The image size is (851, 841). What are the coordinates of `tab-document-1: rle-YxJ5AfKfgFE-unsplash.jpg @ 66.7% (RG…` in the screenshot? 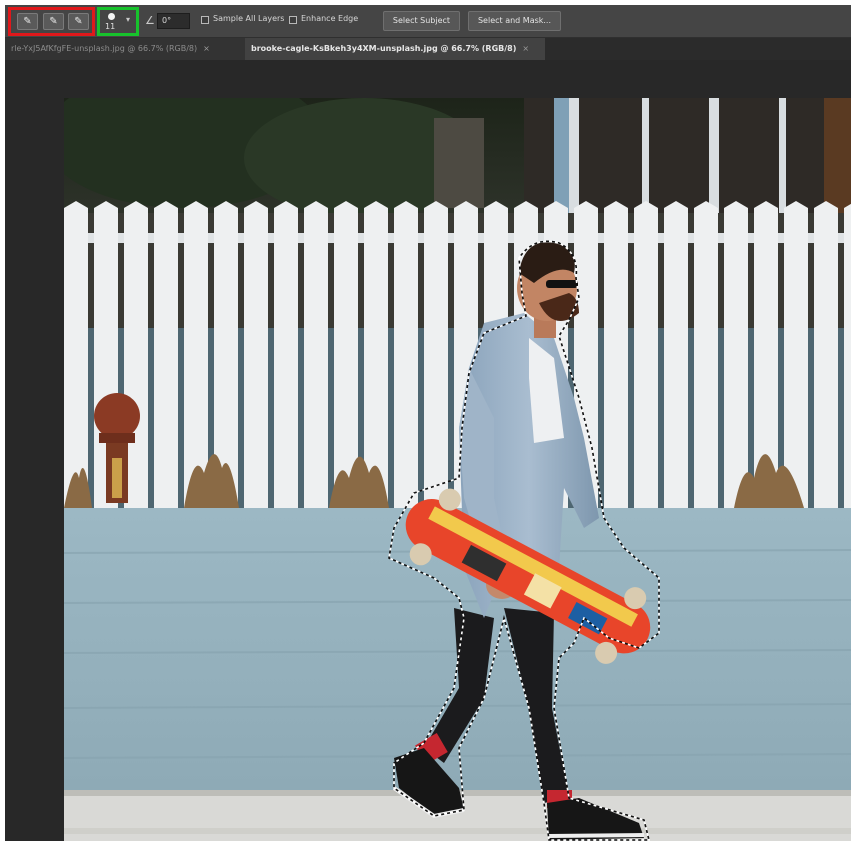 It's located at (125, 49).